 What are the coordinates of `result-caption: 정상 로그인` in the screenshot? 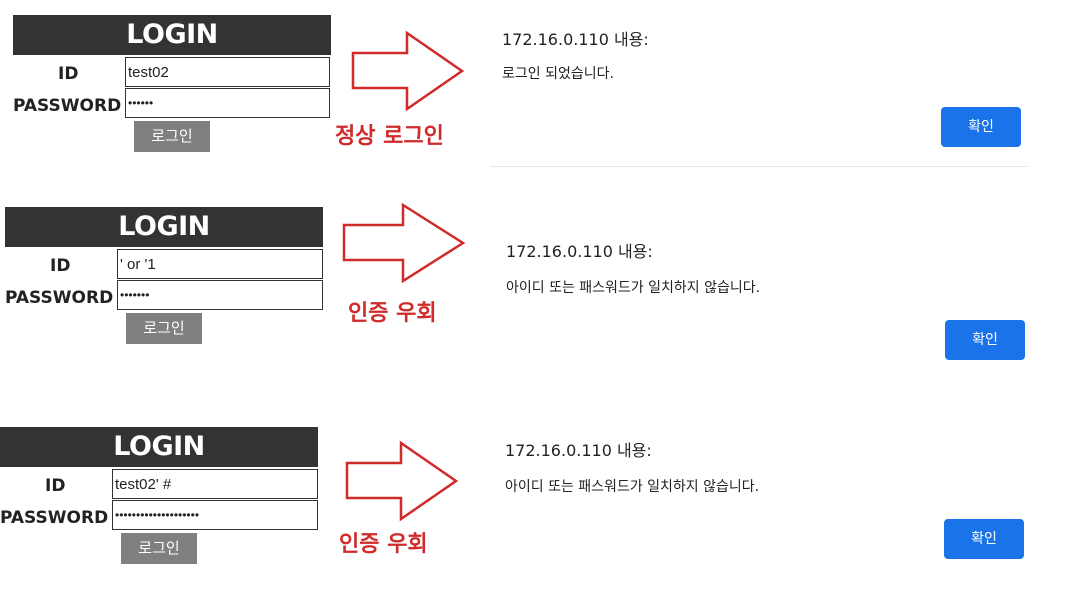 It's located at (389, 136).